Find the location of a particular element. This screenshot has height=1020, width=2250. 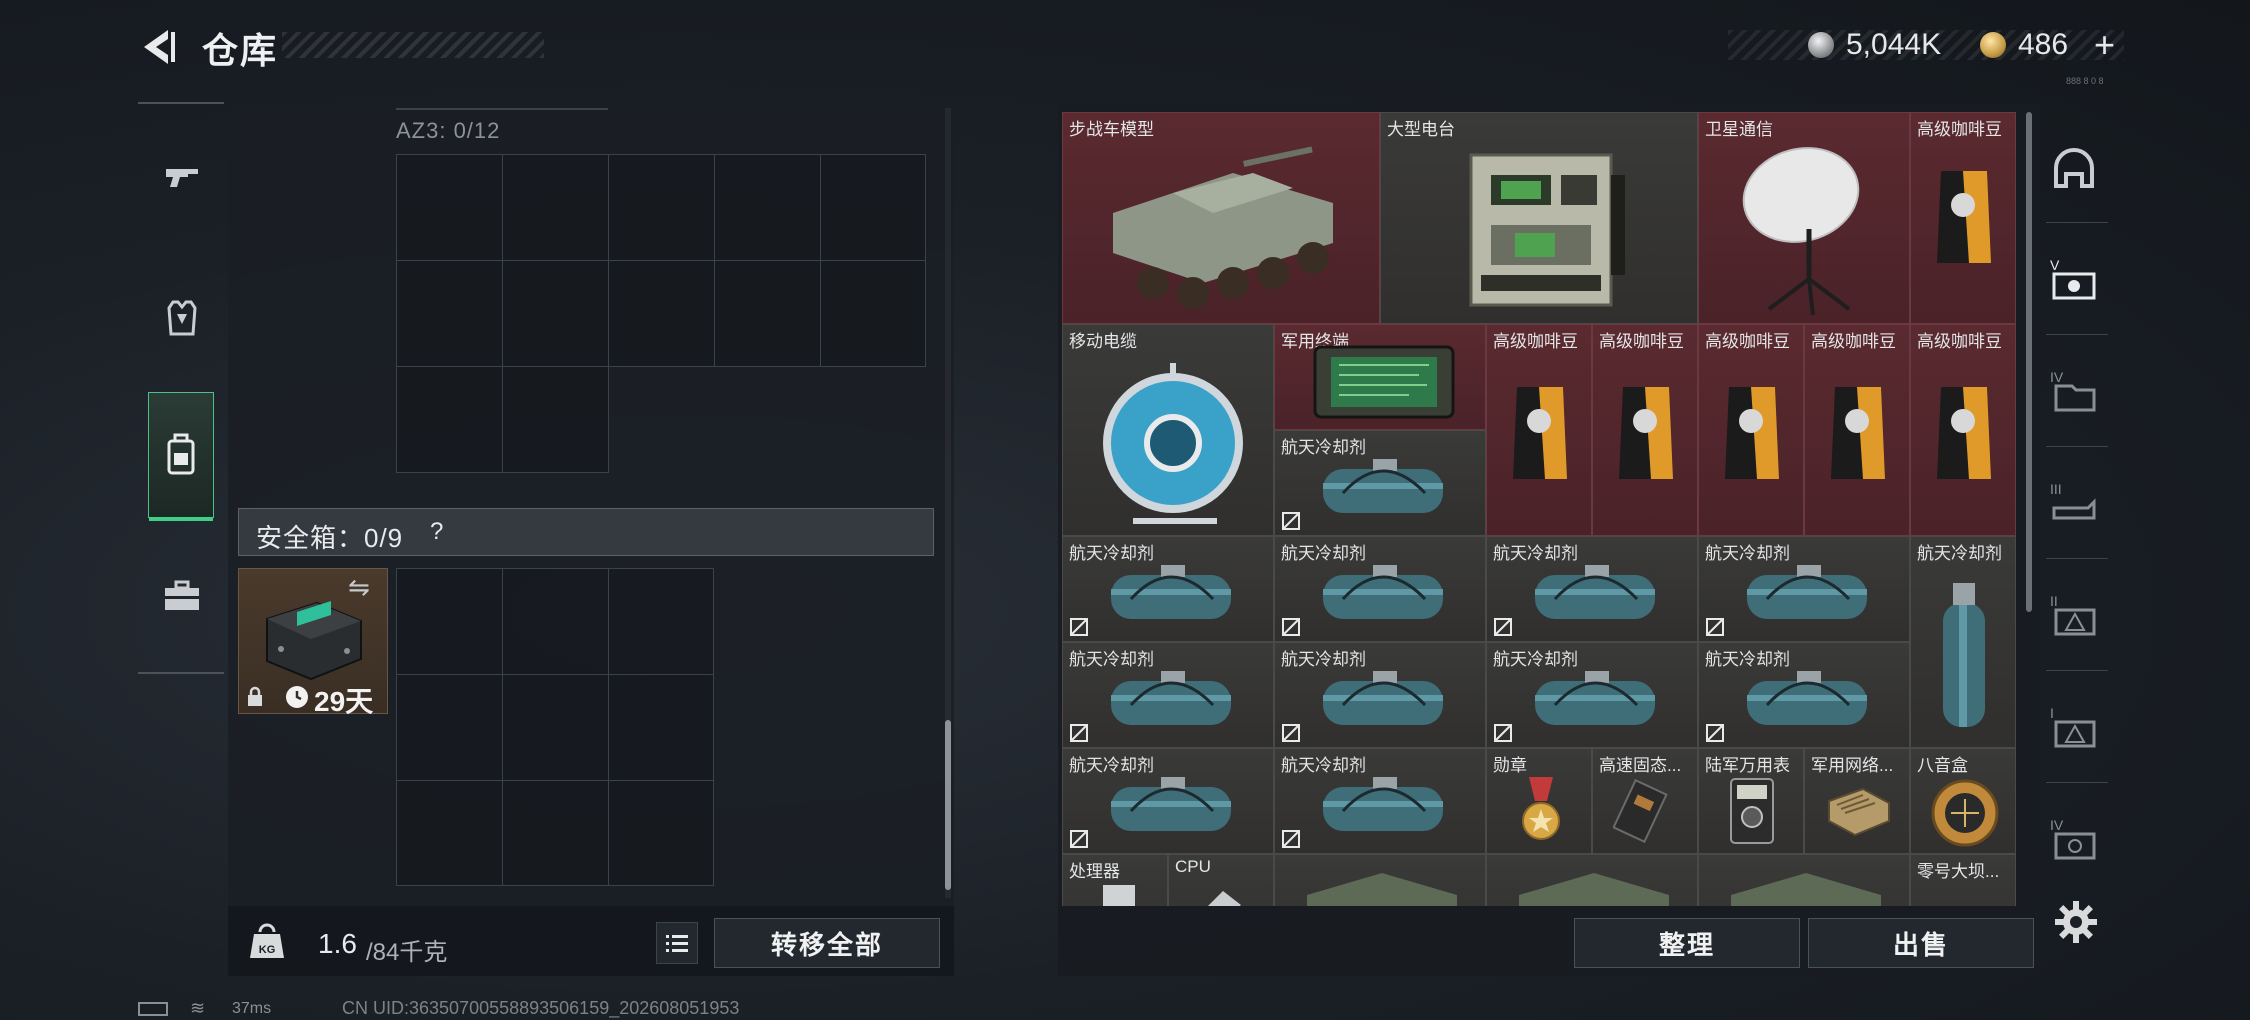

gun-icon is located at coordinates (182, 178).